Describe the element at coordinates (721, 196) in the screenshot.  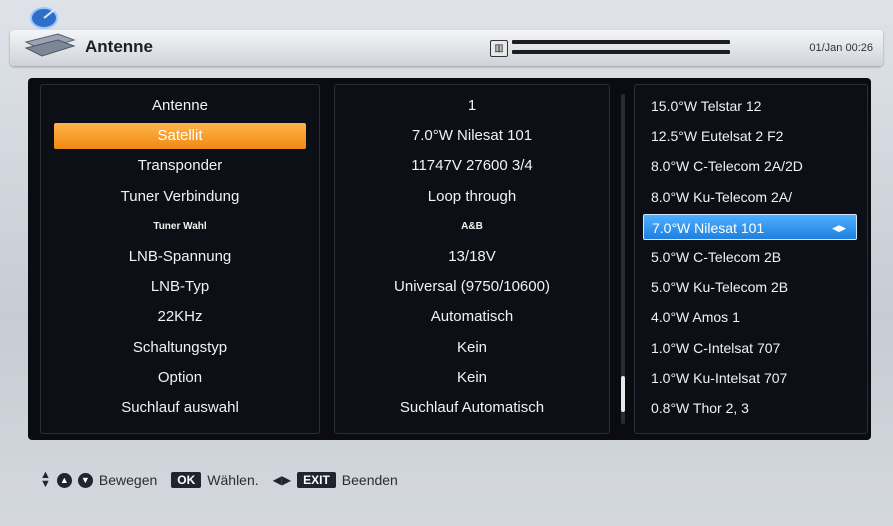
I see `satellite-item-text: 8.0°W Ku-Telecom 2A/` at that location.